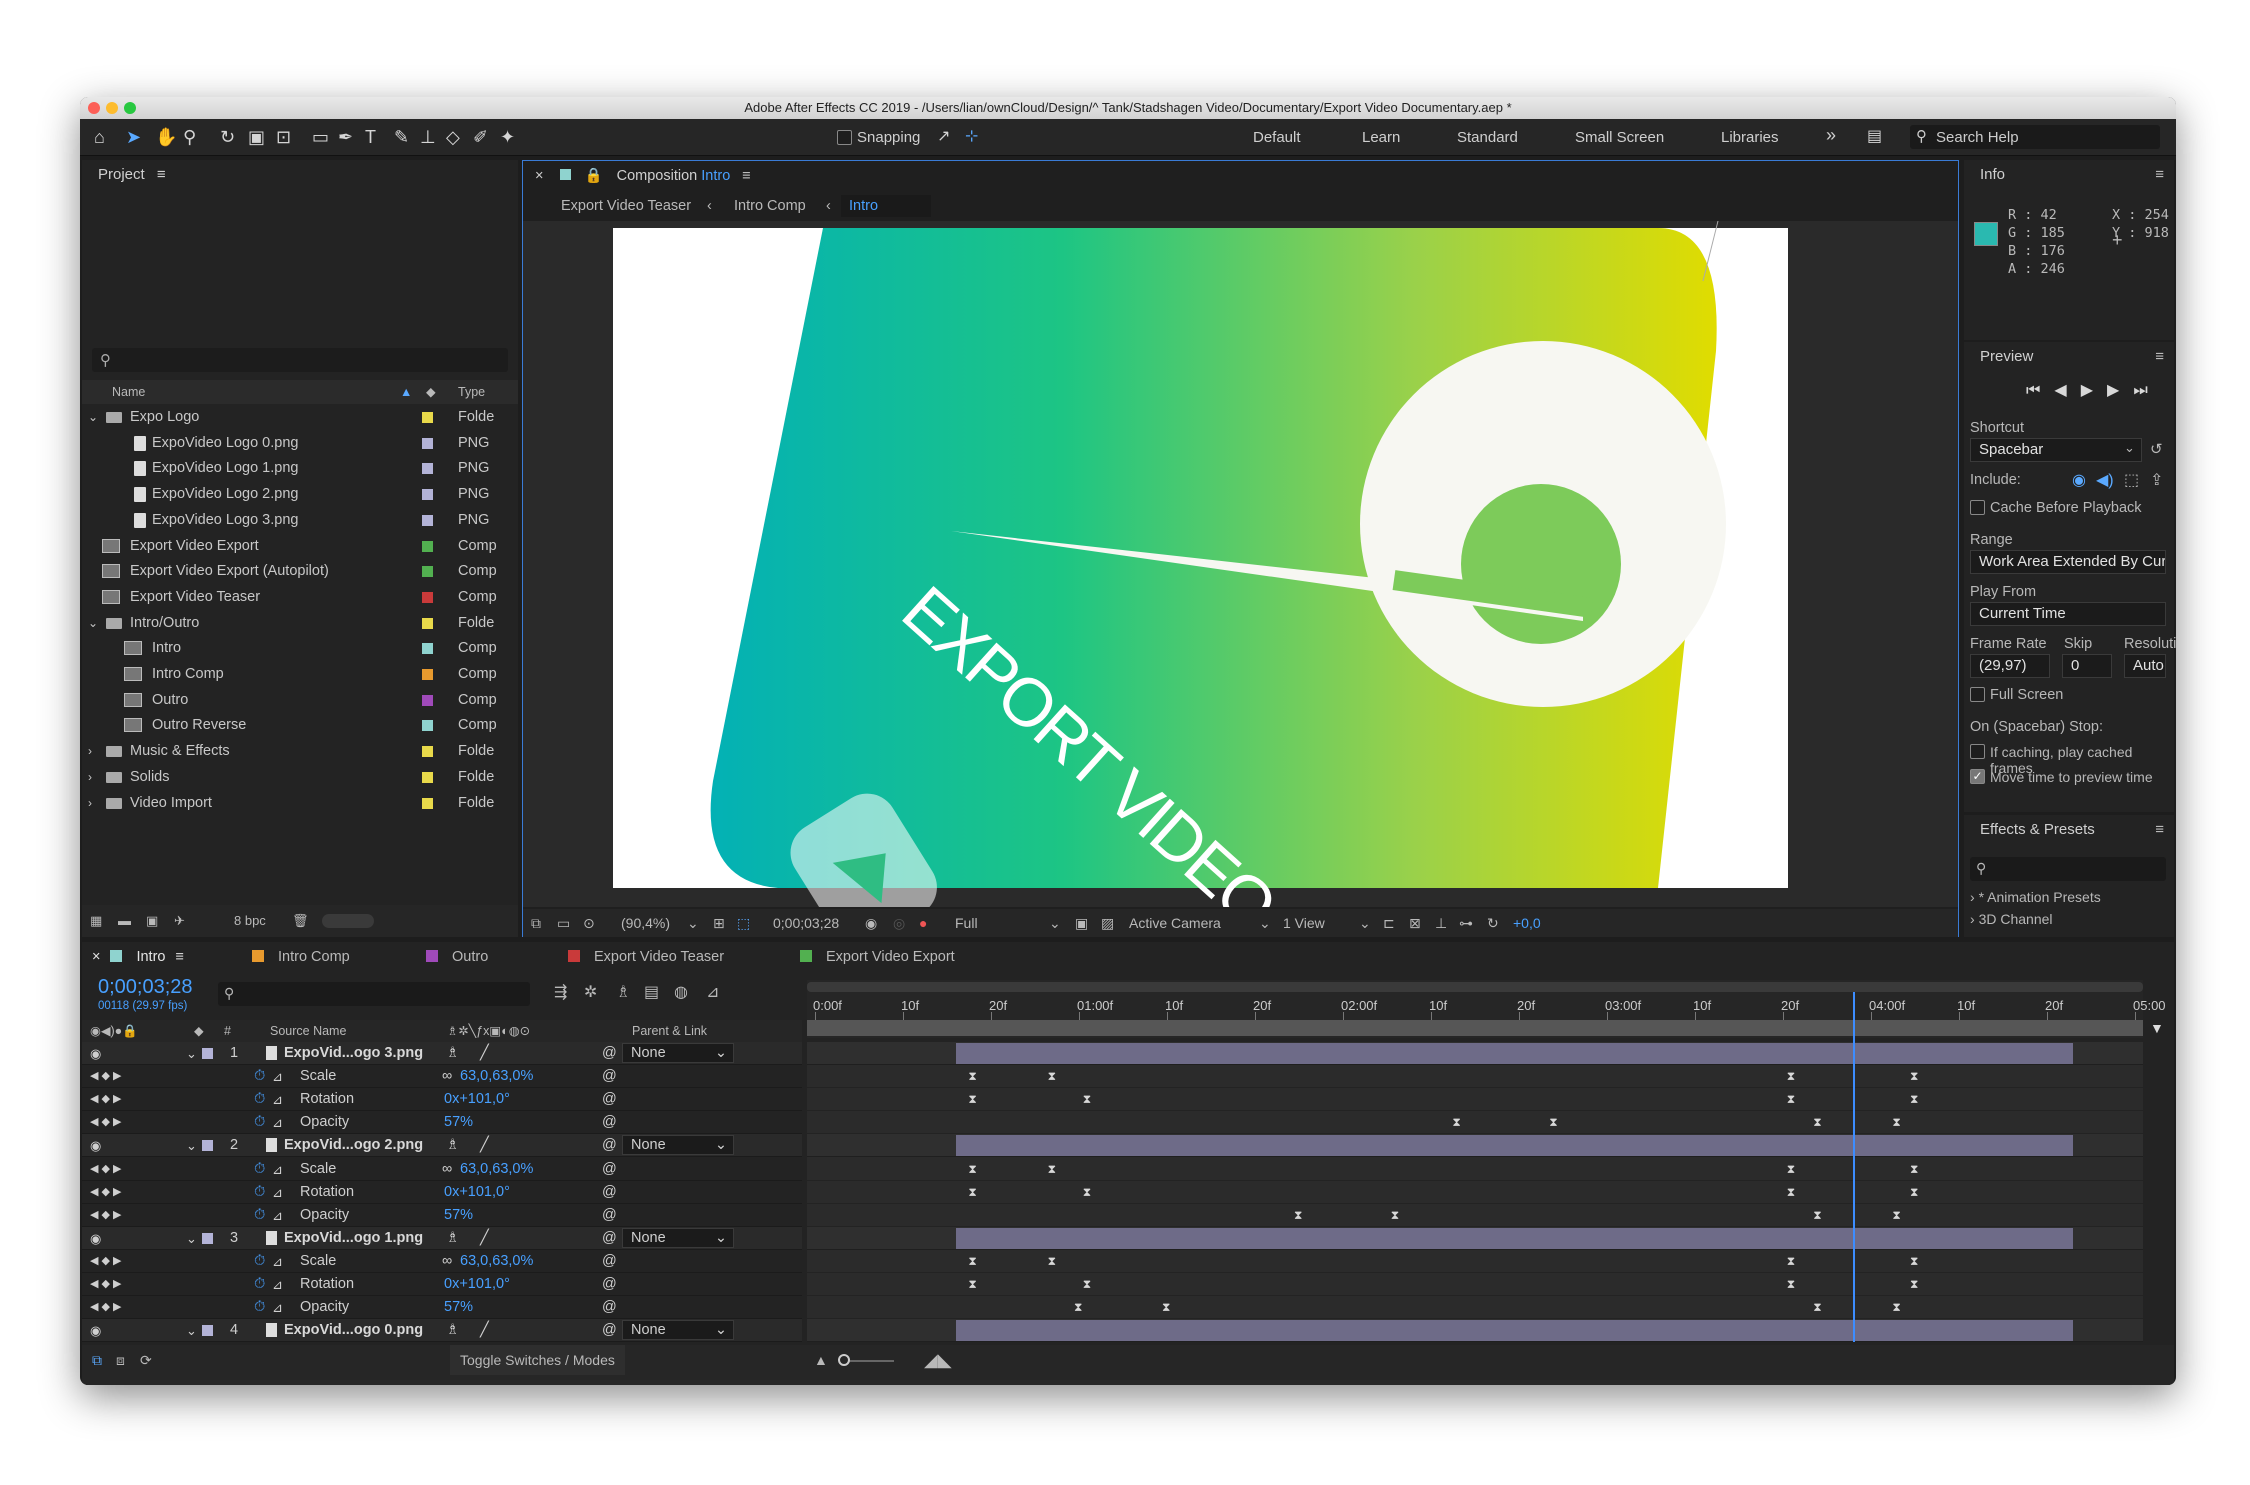  I want to click on motion-blur-icon: ◍, so click(681, 992).